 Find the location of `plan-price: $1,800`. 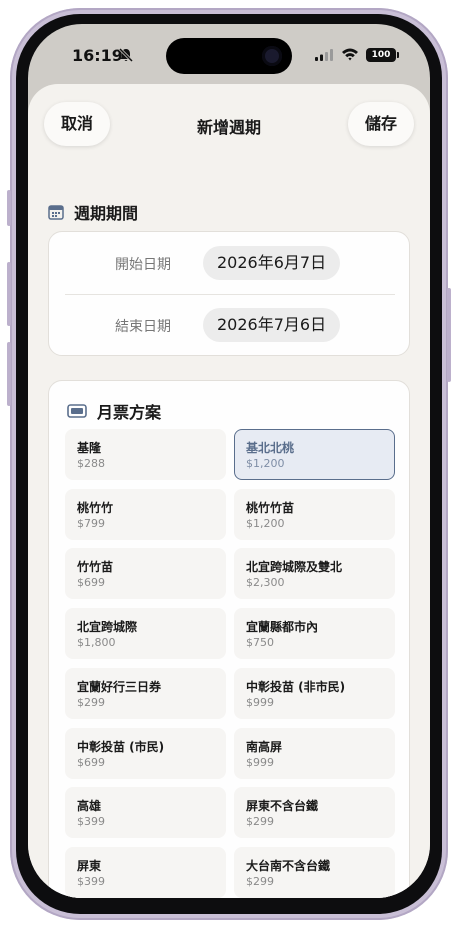

plan-price: $1,800 is located at coordinates (96, 643).